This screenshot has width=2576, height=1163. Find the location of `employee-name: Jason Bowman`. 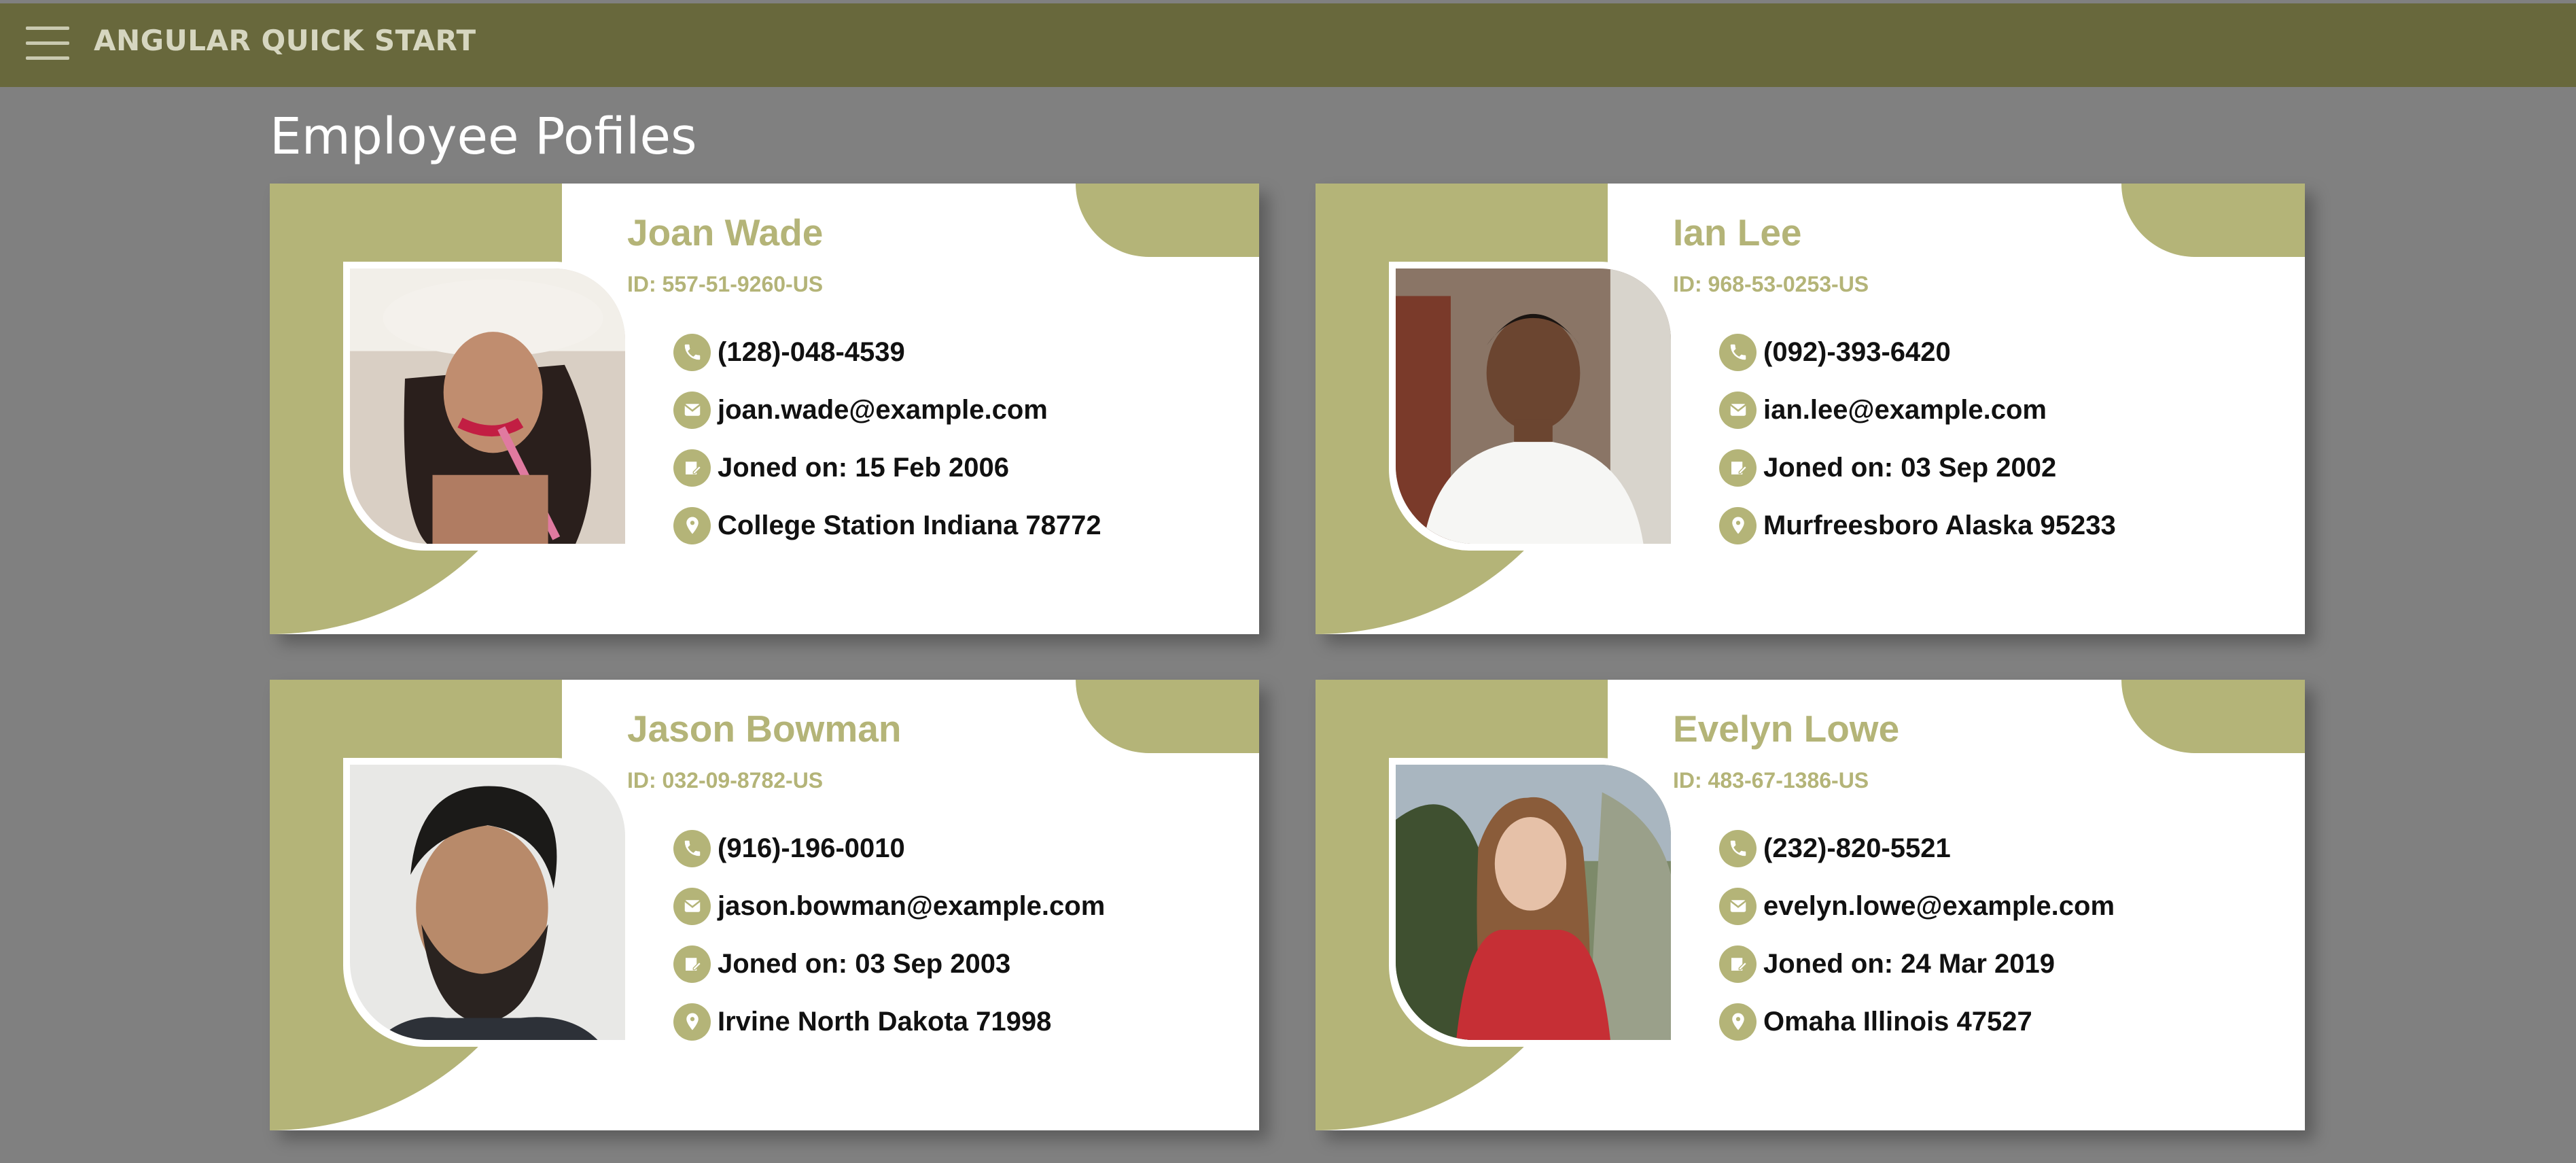

employee-name: Jason Bowman is located at coordinates (764, 729).